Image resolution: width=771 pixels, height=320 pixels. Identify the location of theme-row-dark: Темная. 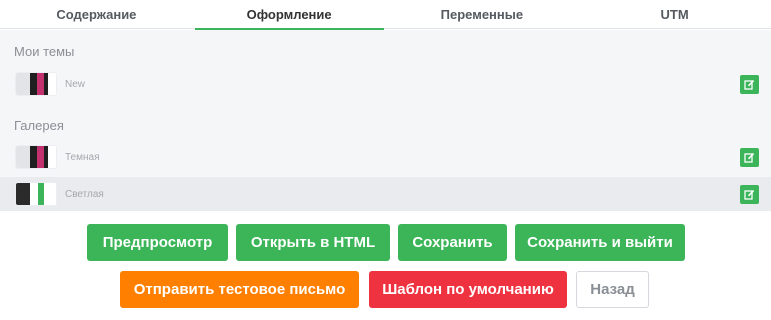
(385, 157).